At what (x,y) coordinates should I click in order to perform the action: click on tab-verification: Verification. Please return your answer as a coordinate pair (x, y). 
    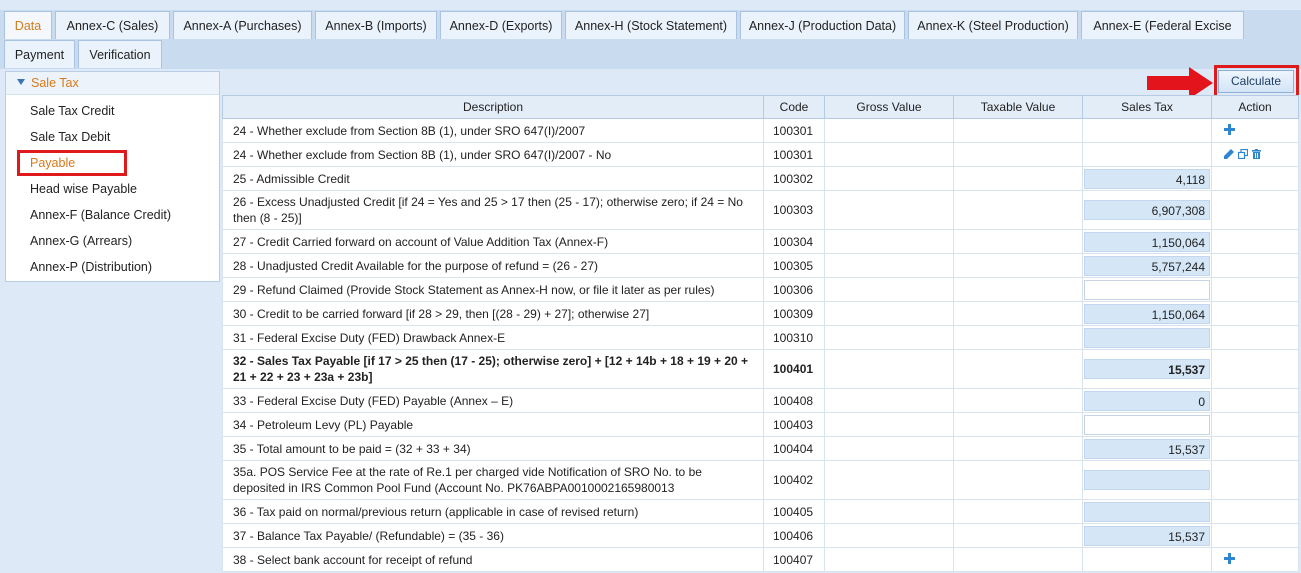
    Looking at the image, I should click on (120, 54).